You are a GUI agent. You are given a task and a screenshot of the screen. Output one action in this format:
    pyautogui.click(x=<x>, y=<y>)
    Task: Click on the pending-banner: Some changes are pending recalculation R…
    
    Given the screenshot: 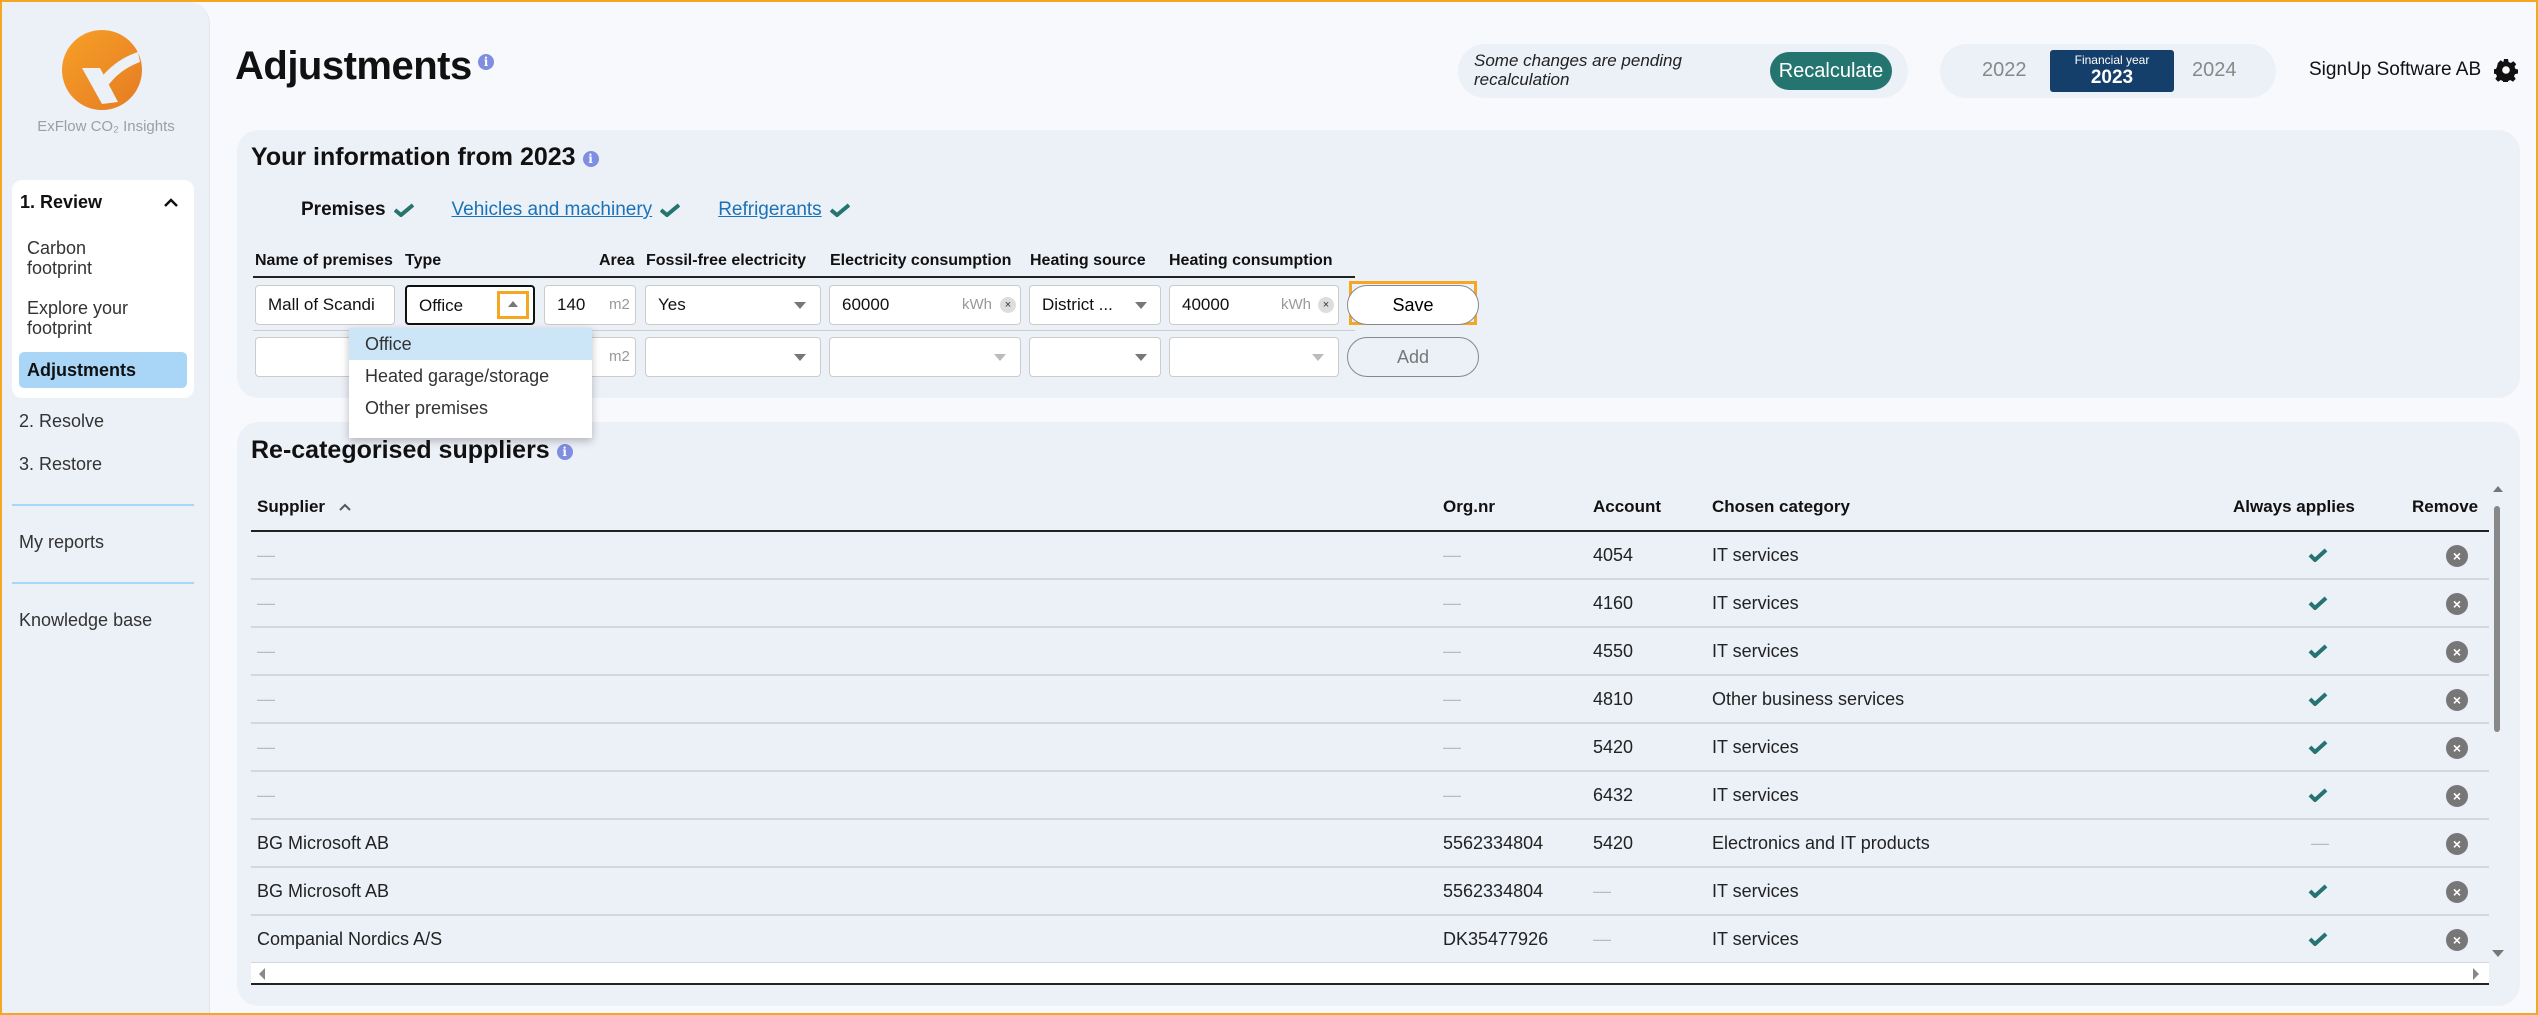 What is the action you would take?
    pyautogui.click(x=1683, y=71)
    